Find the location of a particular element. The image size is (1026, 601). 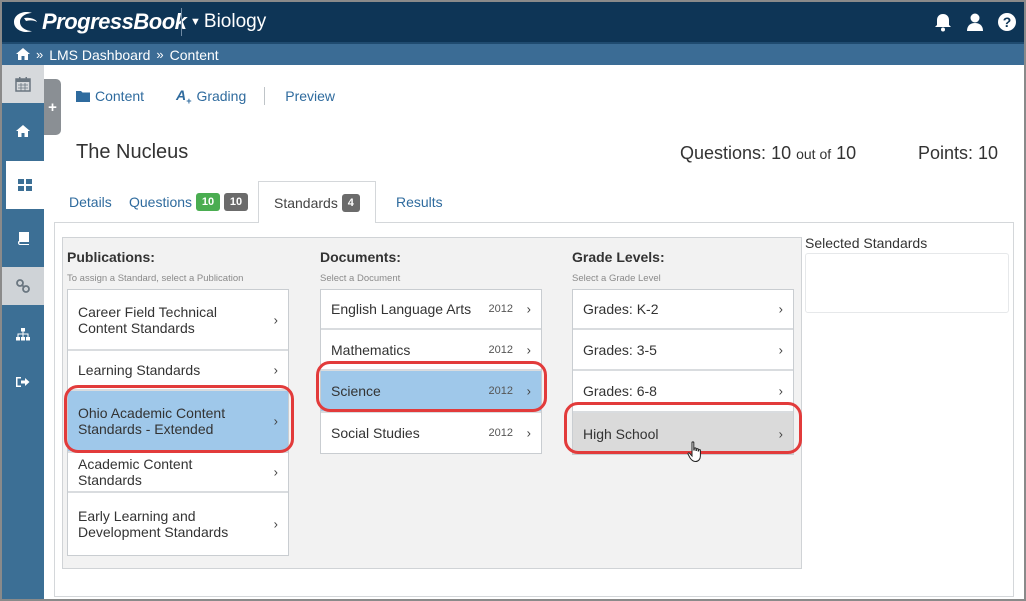

list-item-publication: Learning Standards › is located at coordinates (178, 371).